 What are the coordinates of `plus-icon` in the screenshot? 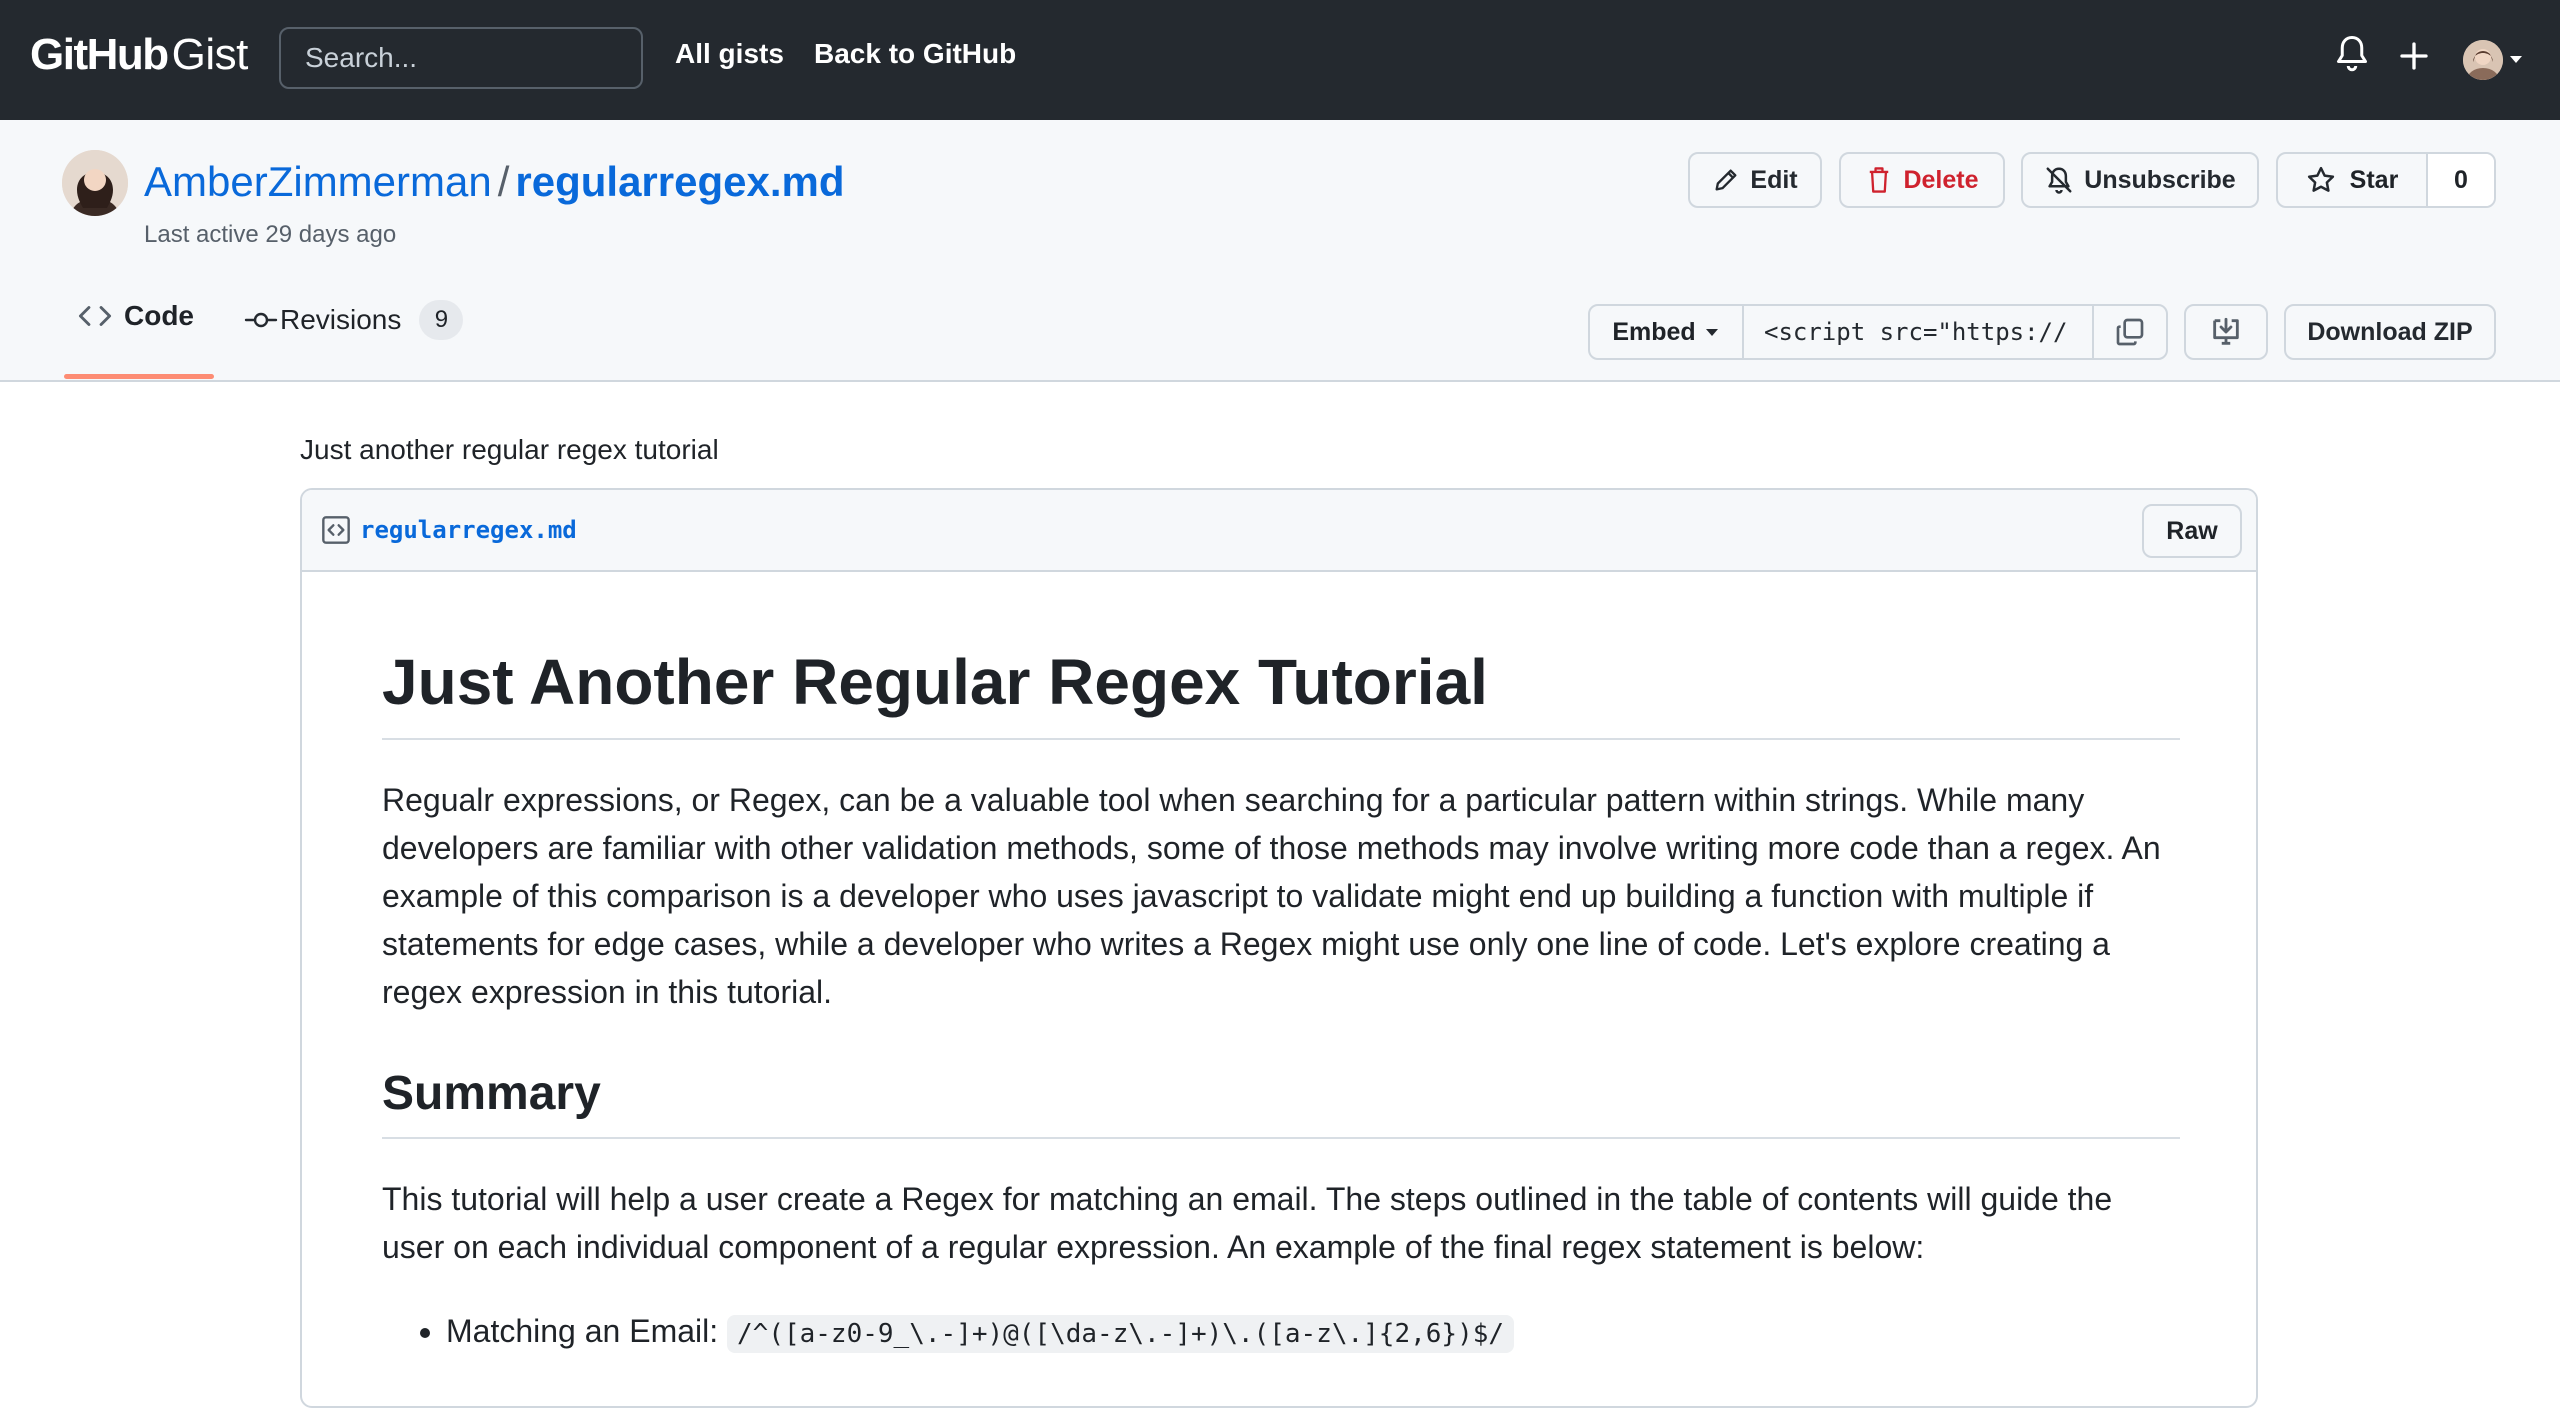 It's located at (2414, 58).